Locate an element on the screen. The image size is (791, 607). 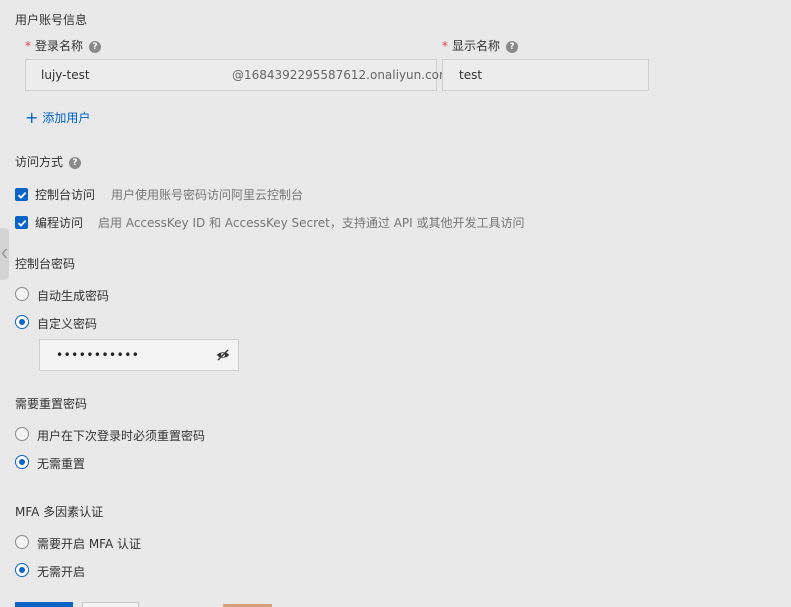
console-access-checkbox is located at coordinates (21, 194).